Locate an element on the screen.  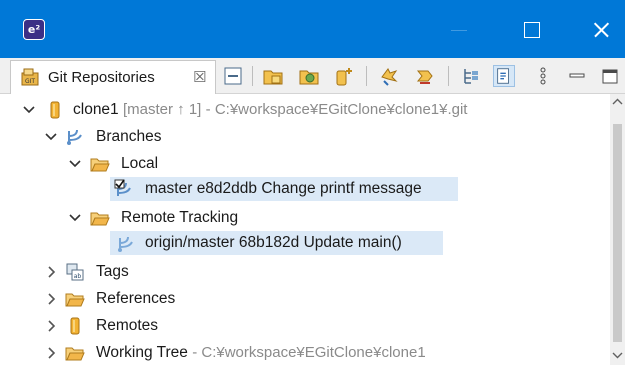
fetch-icon is located at coordinates (389, 76).